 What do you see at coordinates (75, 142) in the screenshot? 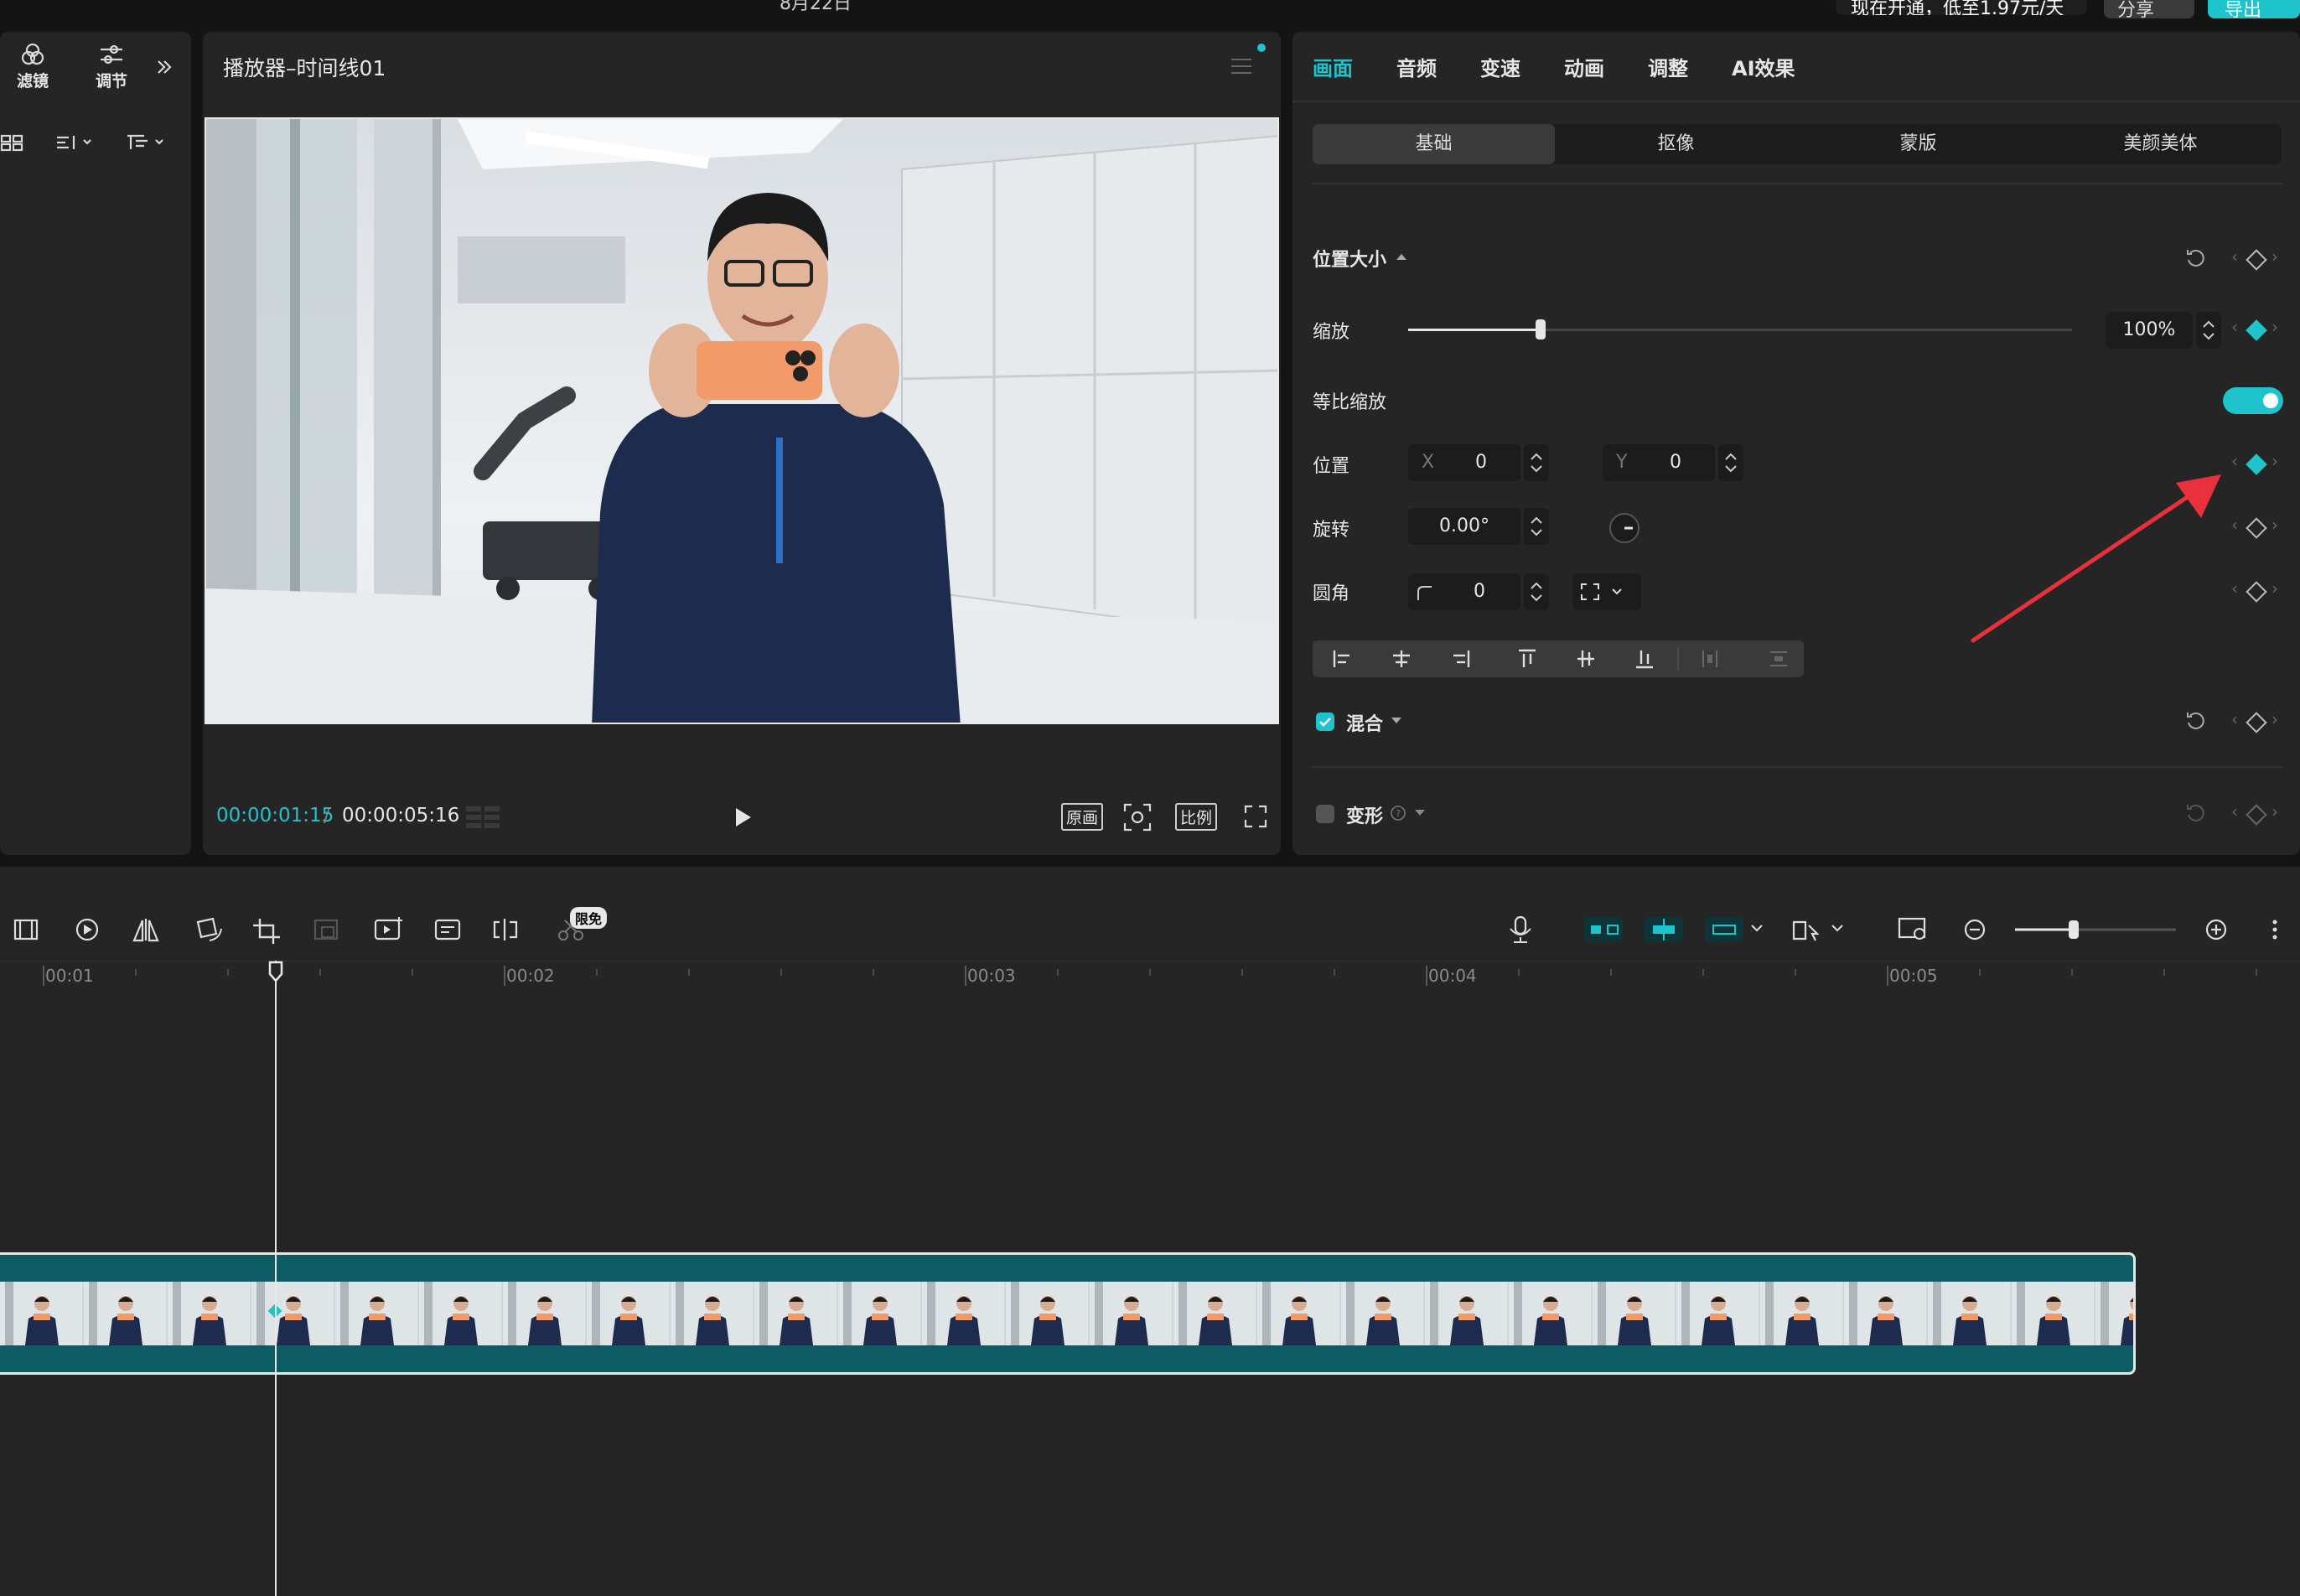
I see `sort-icon` at bounding box center [75, 142].